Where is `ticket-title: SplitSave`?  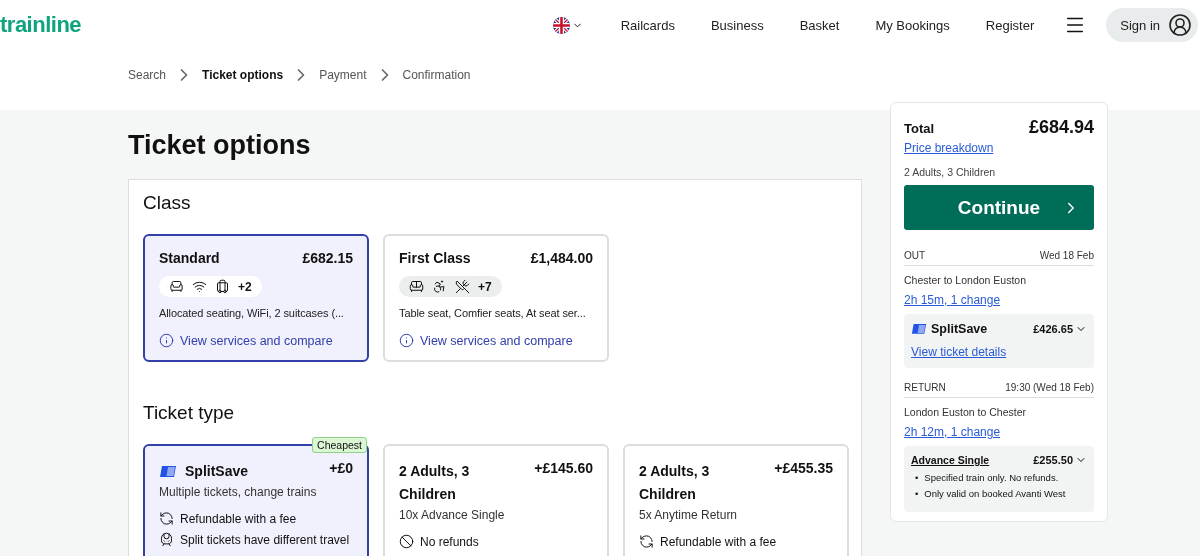 ticket-title: SplitSave is located at coordinates (217, 471).